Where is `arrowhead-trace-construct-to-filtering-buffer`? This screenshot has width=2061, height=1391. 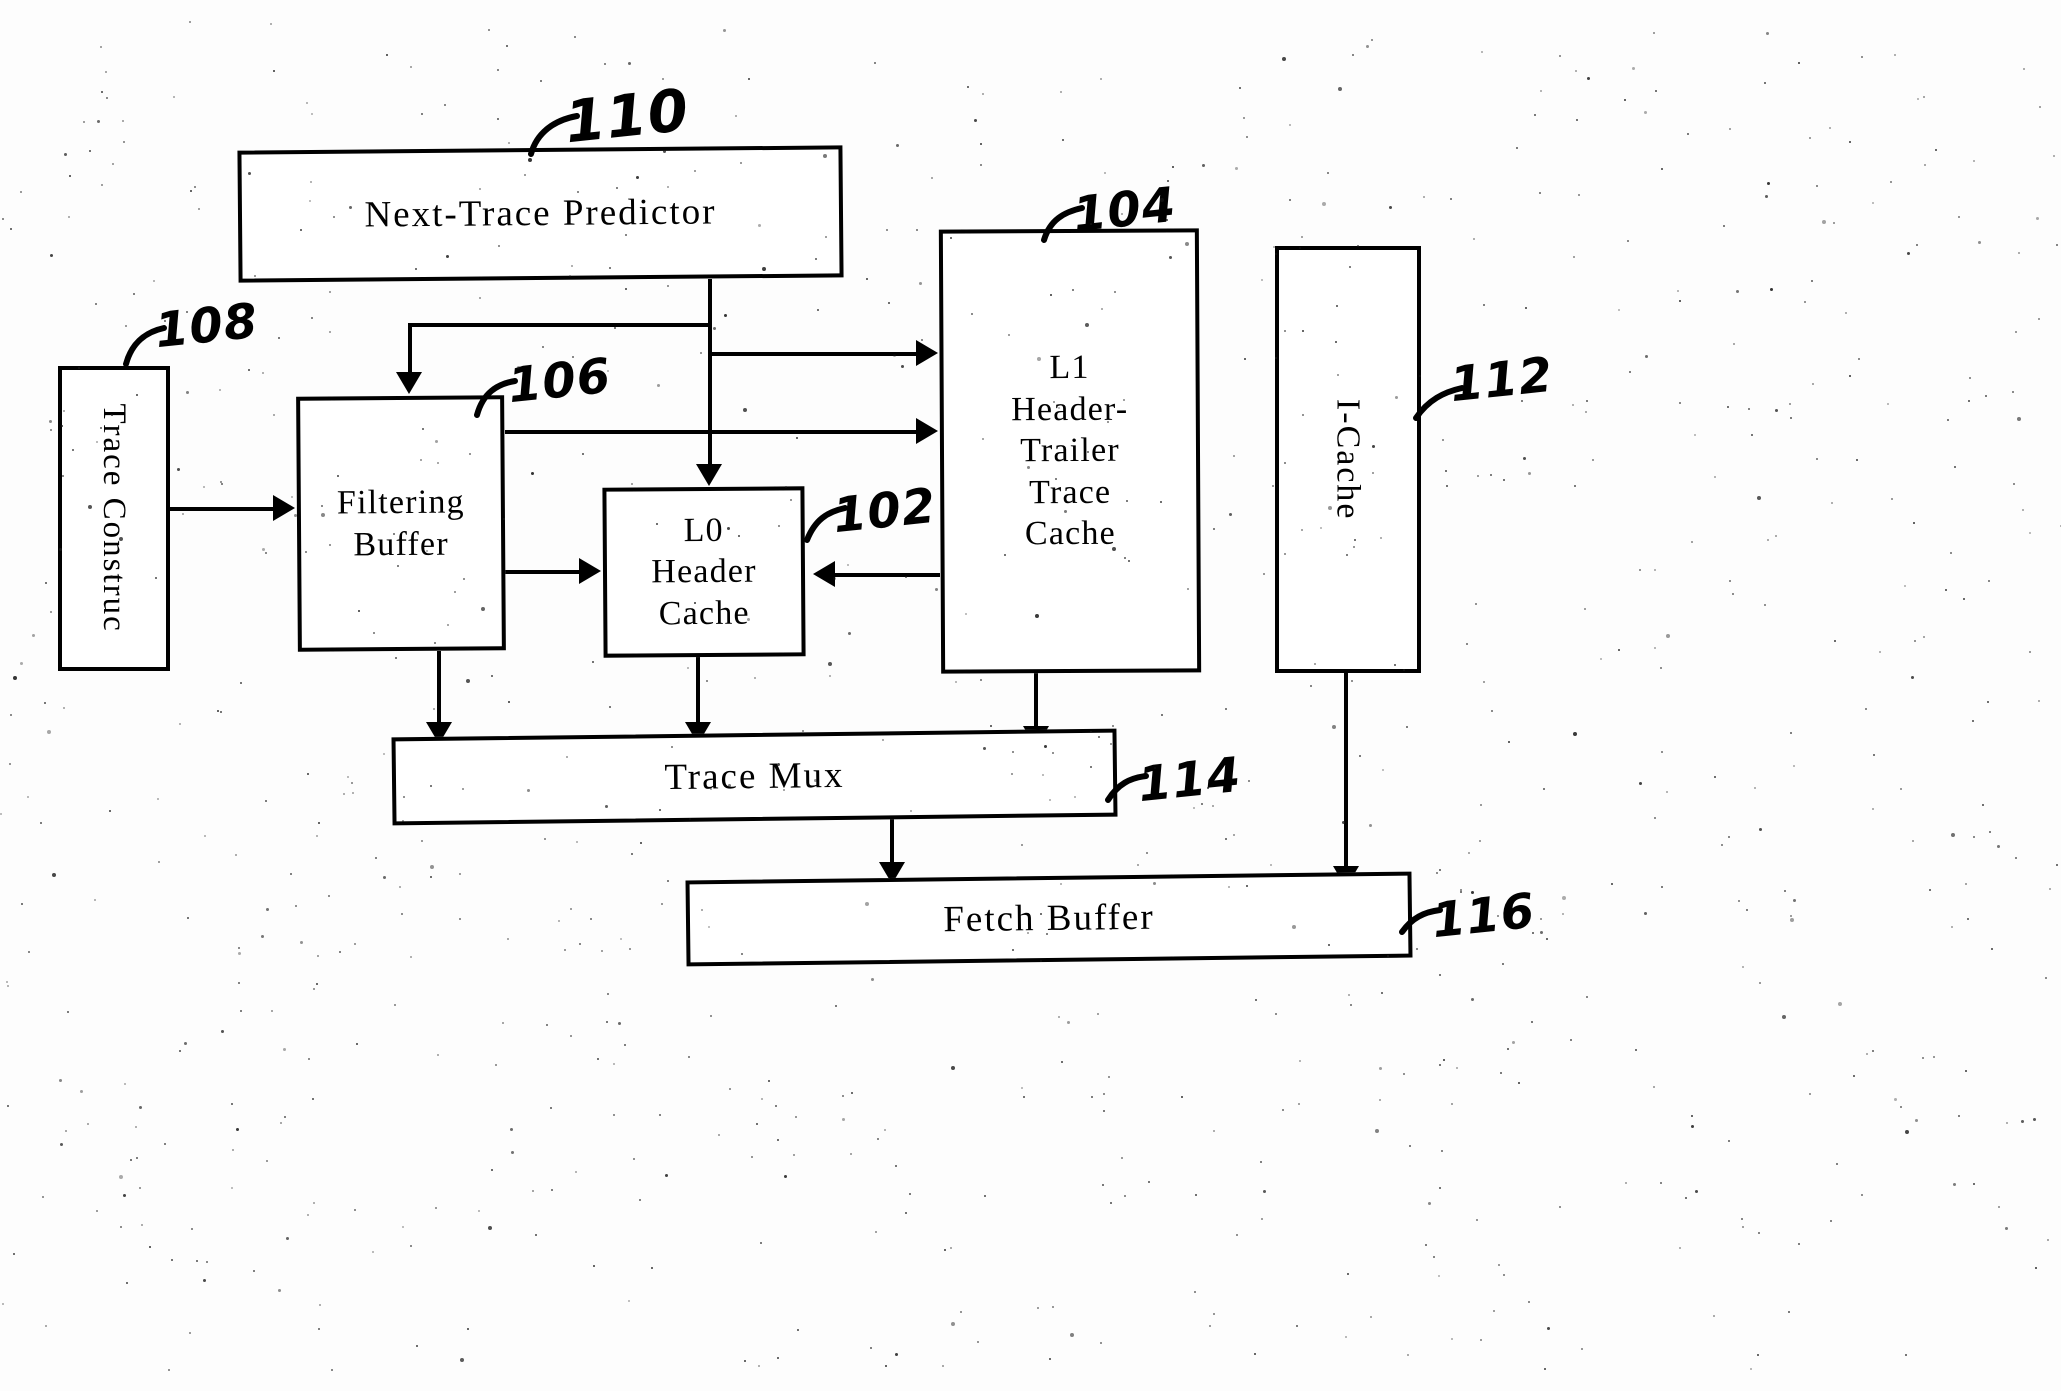 arrowhead-trace-construct-to-filtering-buffer is located at coordinates (284, 508).